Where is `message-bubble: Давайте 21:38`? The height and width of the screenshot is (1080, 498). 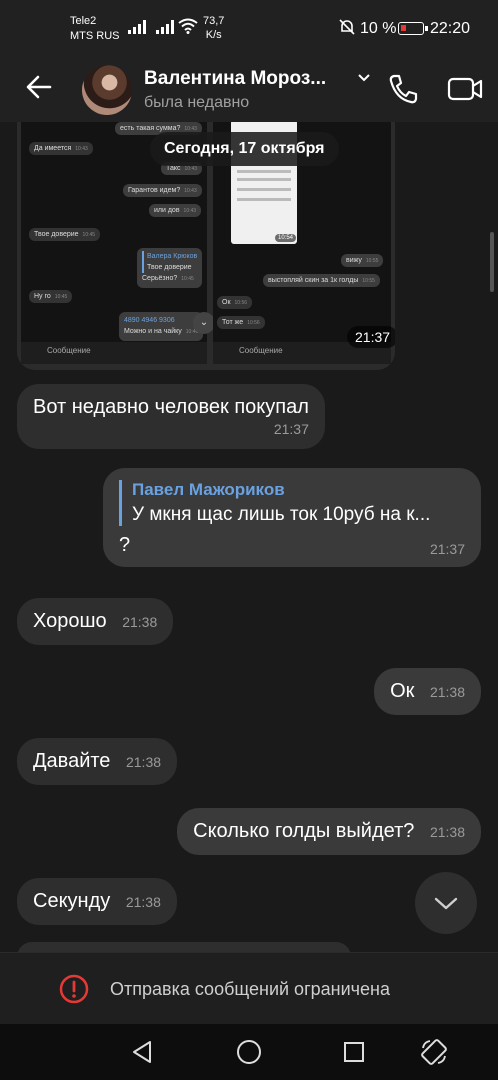 message-bubble: Давайте 21:38 is located at coordinates (97, 761).